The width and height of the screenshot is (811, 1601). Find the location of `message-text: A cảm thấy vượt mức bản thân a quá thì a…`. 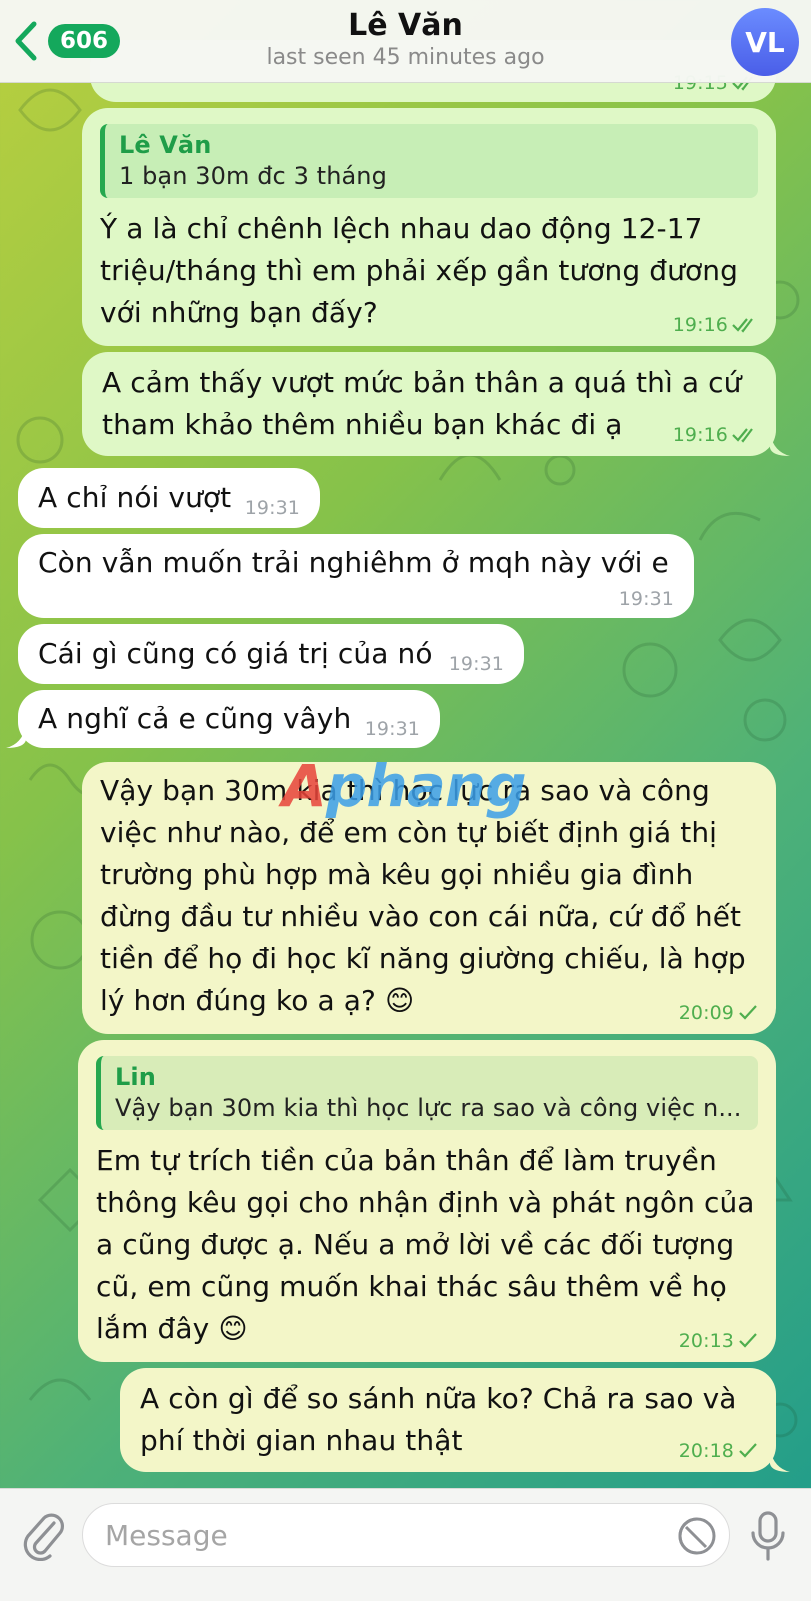

message-text: A cảm thấy vượt mức bản thân a quá thì a… is located at coordinates (422, 403).